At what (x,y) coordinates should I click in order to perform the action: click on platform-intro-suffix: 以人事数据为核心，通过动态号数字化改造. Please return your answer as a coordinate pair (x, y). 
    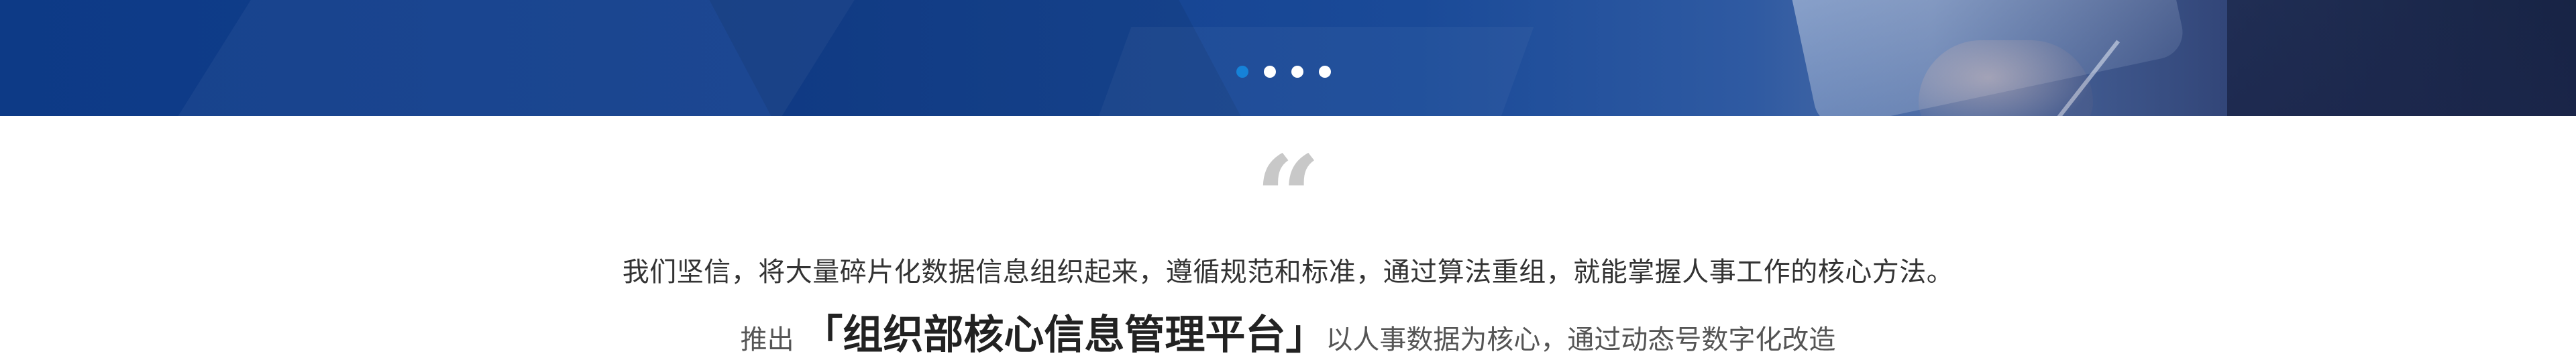
    Looking at the image, I should click on (1581, 339).